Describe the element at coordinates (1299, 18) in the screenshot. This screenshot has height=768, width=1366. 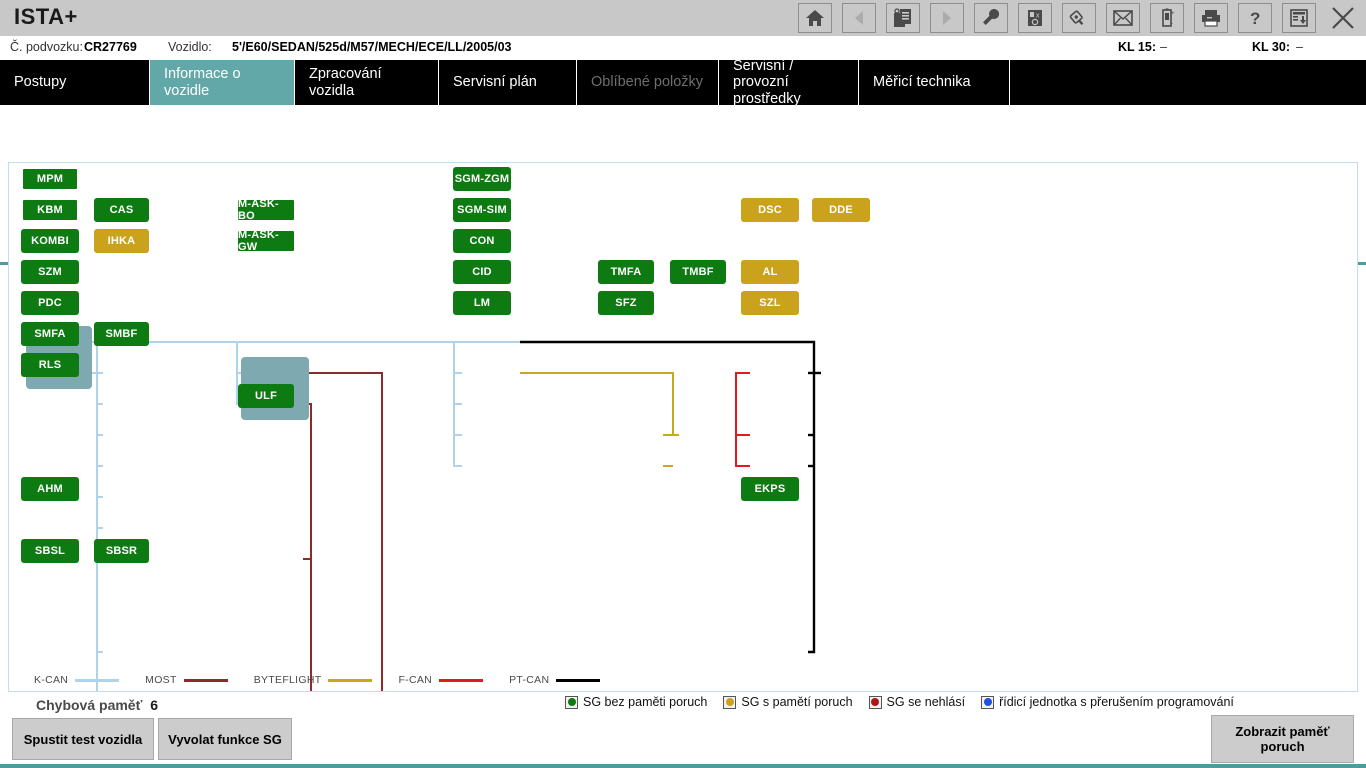
I see `logout-icon` at that location.